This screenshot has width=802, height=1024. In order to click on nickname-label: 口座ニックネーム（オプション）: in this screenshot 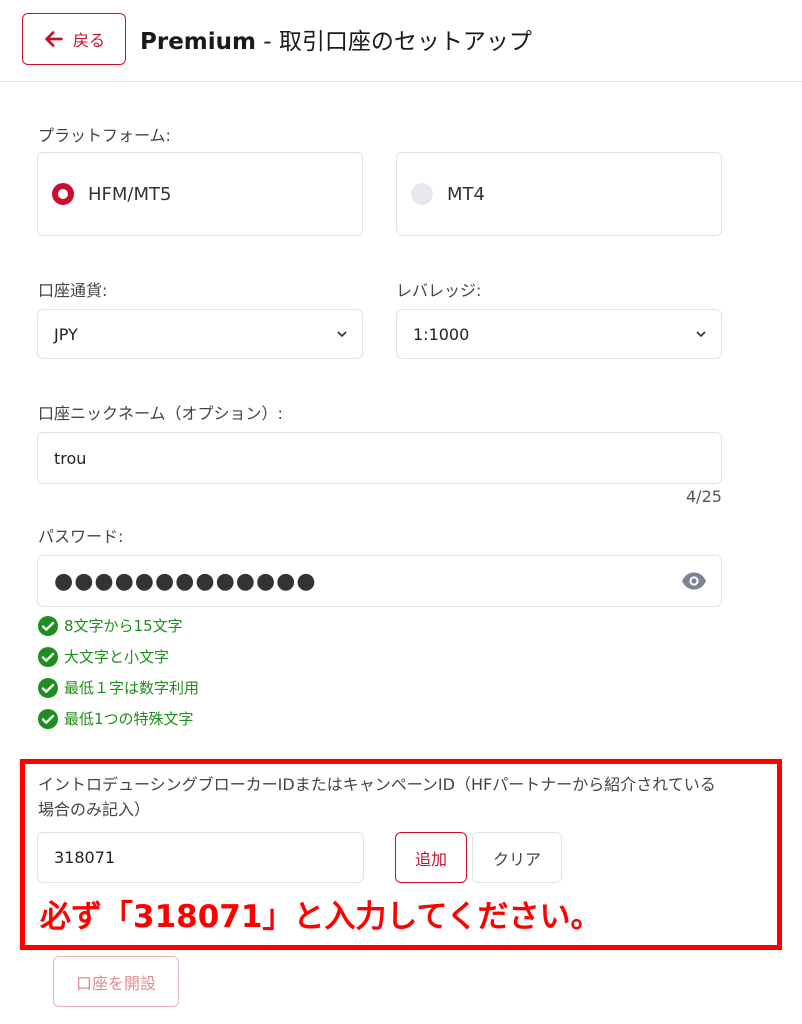, I will do `click(160, 413)`.